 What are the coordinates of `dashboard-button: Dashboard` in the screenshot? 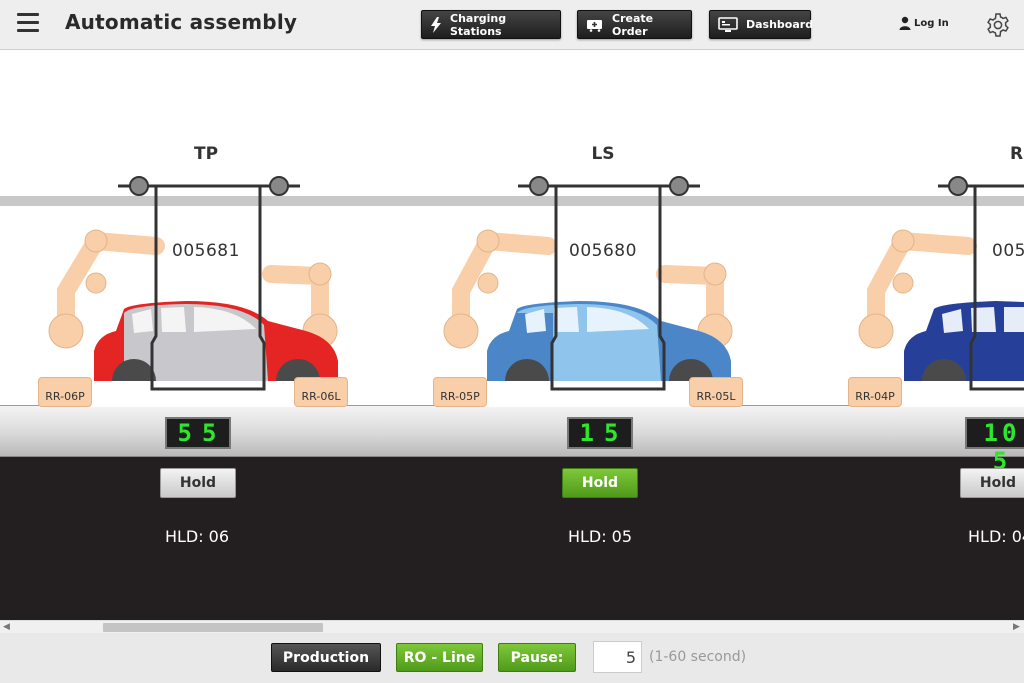 It's located at (761, 24).